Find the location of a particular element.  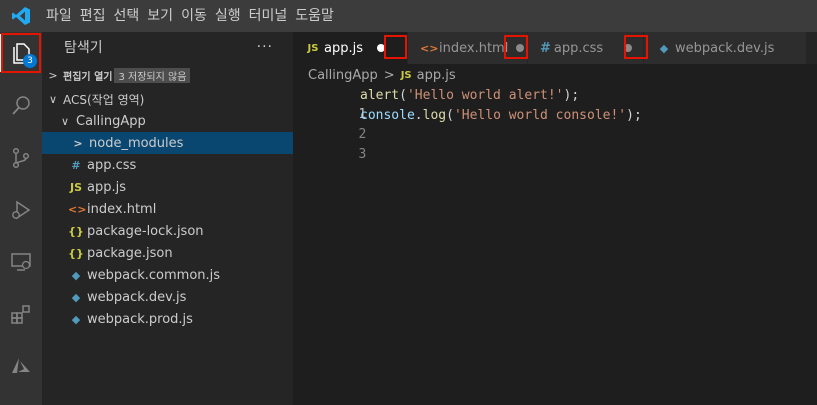

file-item: {} package-lock.json is located at coordinates (167, 231).